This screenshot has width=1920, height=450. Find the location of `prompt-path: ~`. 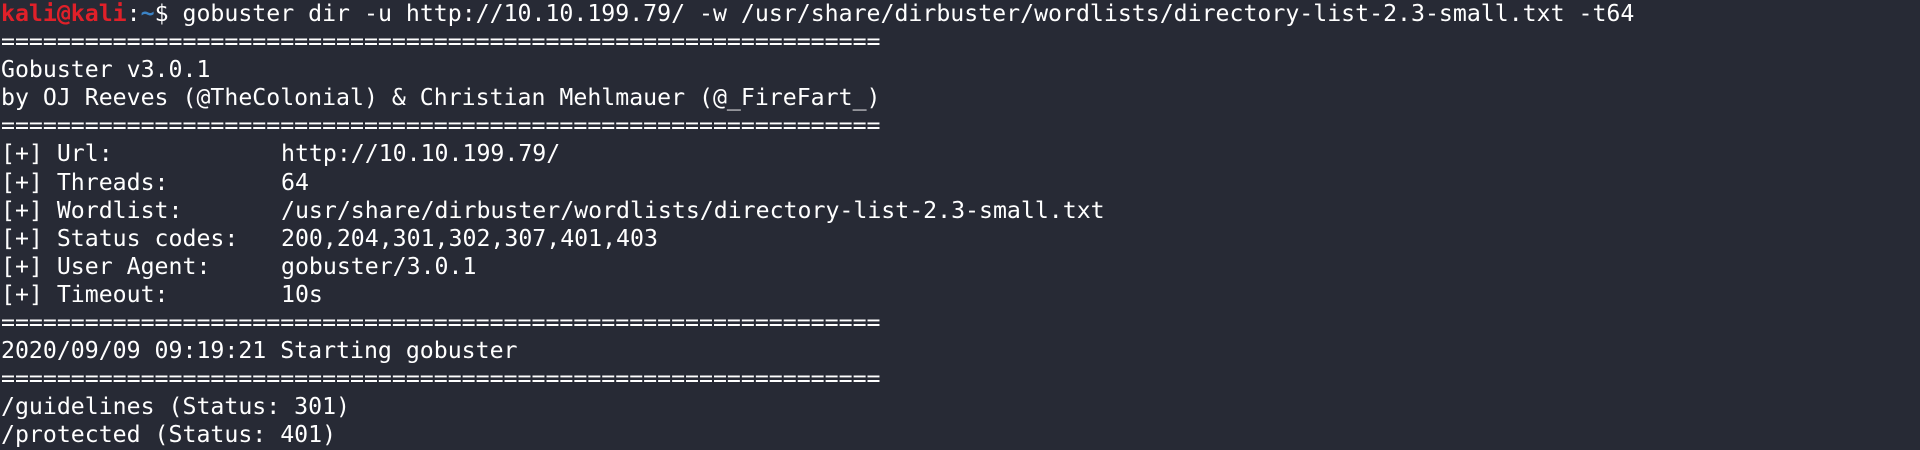

prompt-path: ~ is located at coordinates (147, 13).